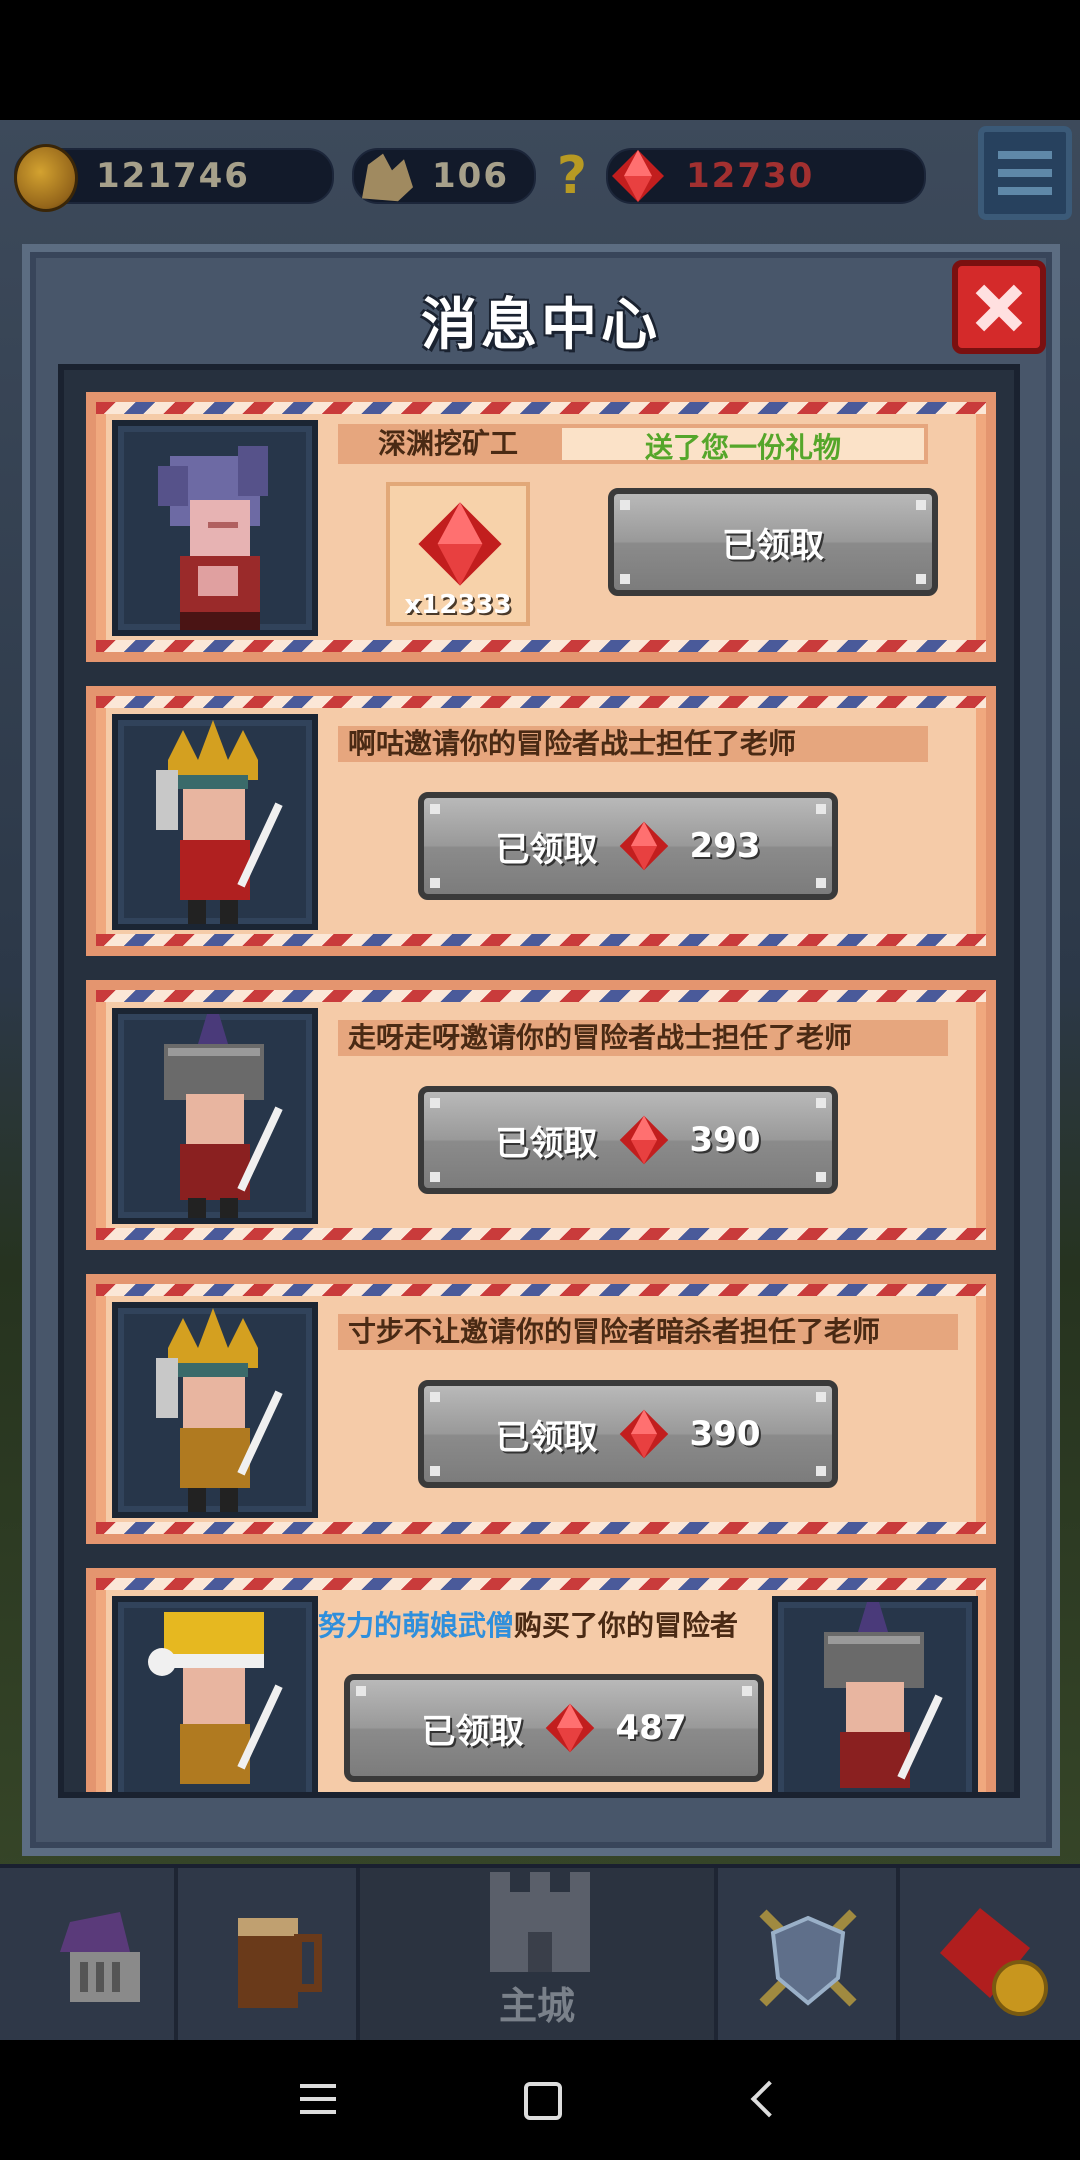  I want to click on resource-bar: 121746 106 12730, so click(540, 180).